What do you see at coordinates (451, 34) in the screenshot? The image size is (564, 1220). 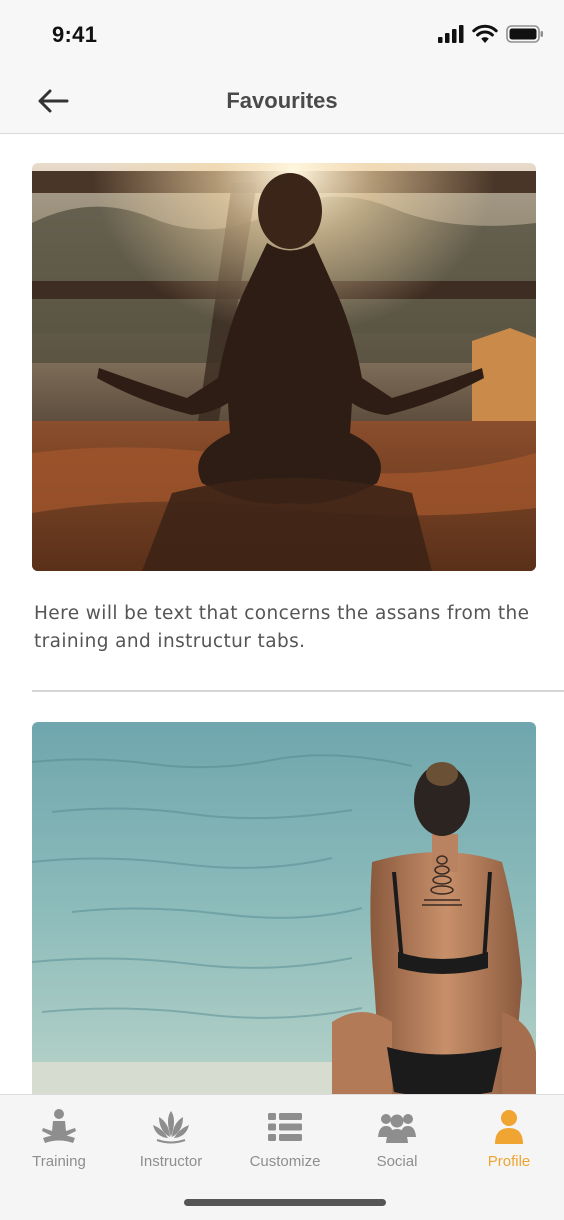 I see `cellular-signal-icon` at bounding box center [451, 34].